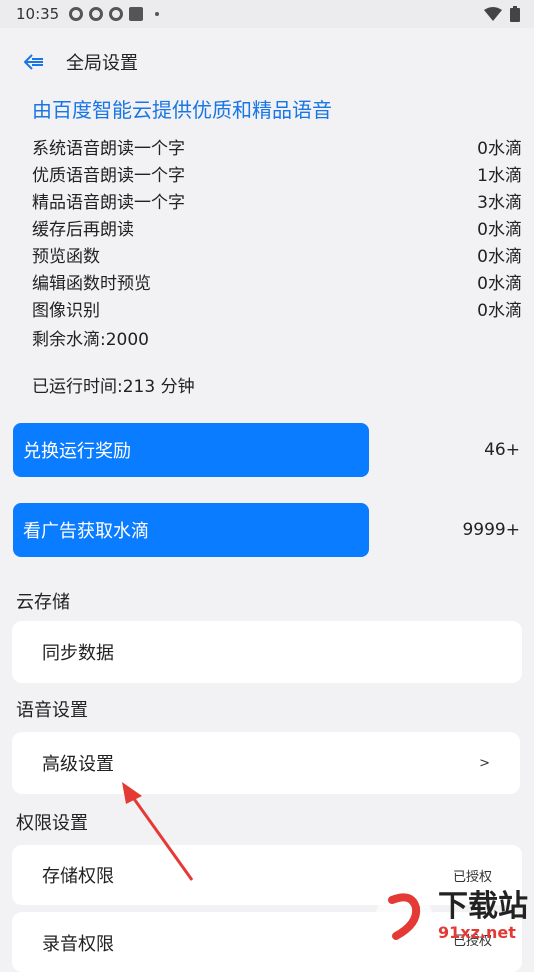 This screenshot has height=972, width=534. What do you see at coordinates (108, 203) in the screenshot?
I see `cost-label: 精品语音朗读一个字` at bounding box center [108, 203].